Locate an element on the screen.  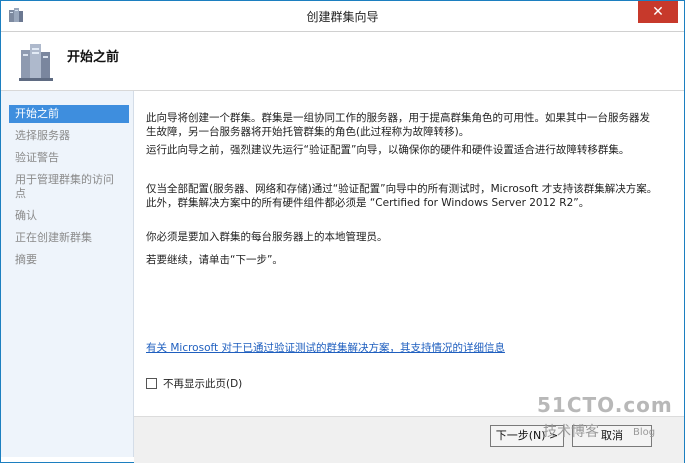
server-cluster-icon is located at coordinates (36, 62).